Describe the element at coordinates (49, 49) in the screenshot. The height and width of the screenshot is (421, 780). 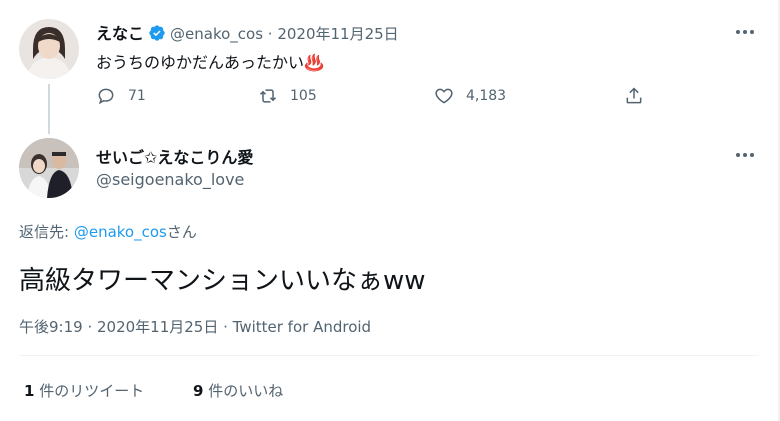
I see `avatar-enako` at that location.